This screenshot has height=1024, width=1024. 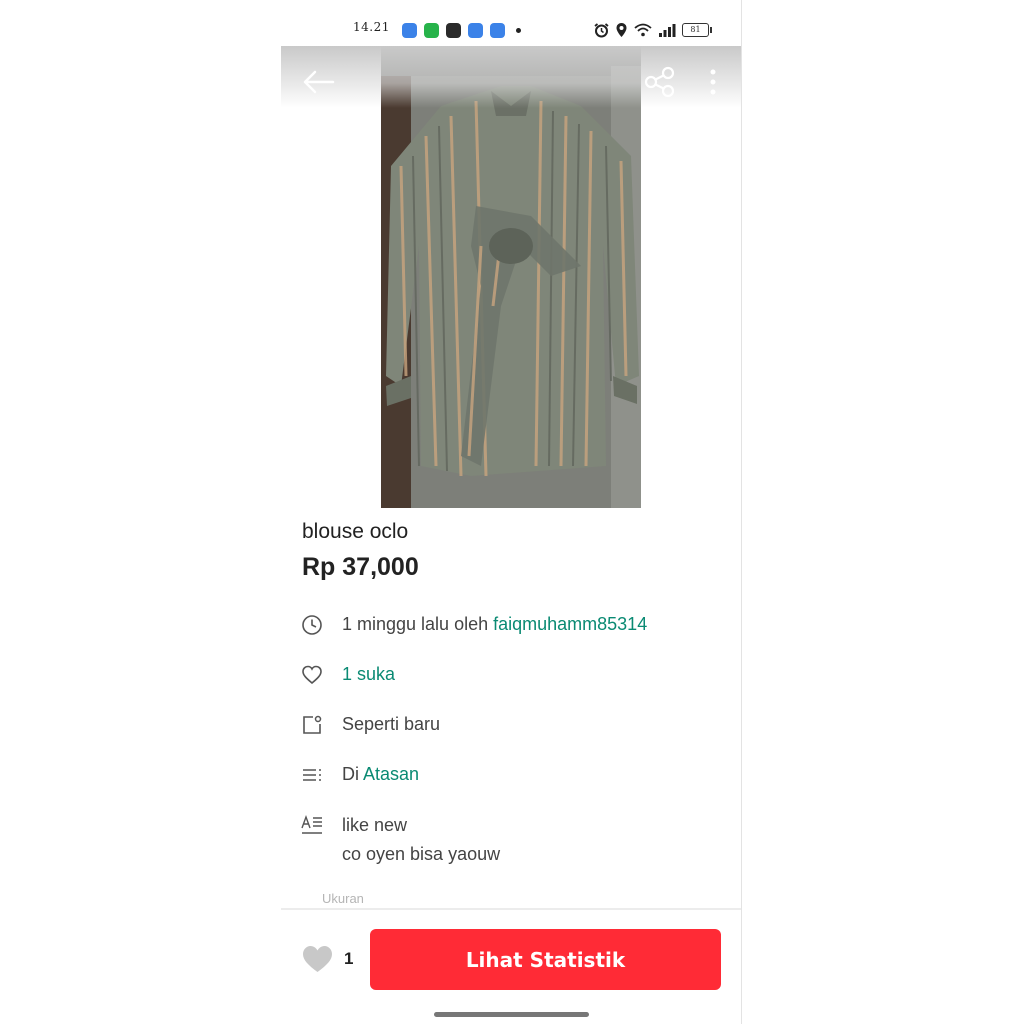 What do you see at coordinates (355, 531) in the screenshot?
I see `product-title: blouse oclo` at bounding box center [355, 531].